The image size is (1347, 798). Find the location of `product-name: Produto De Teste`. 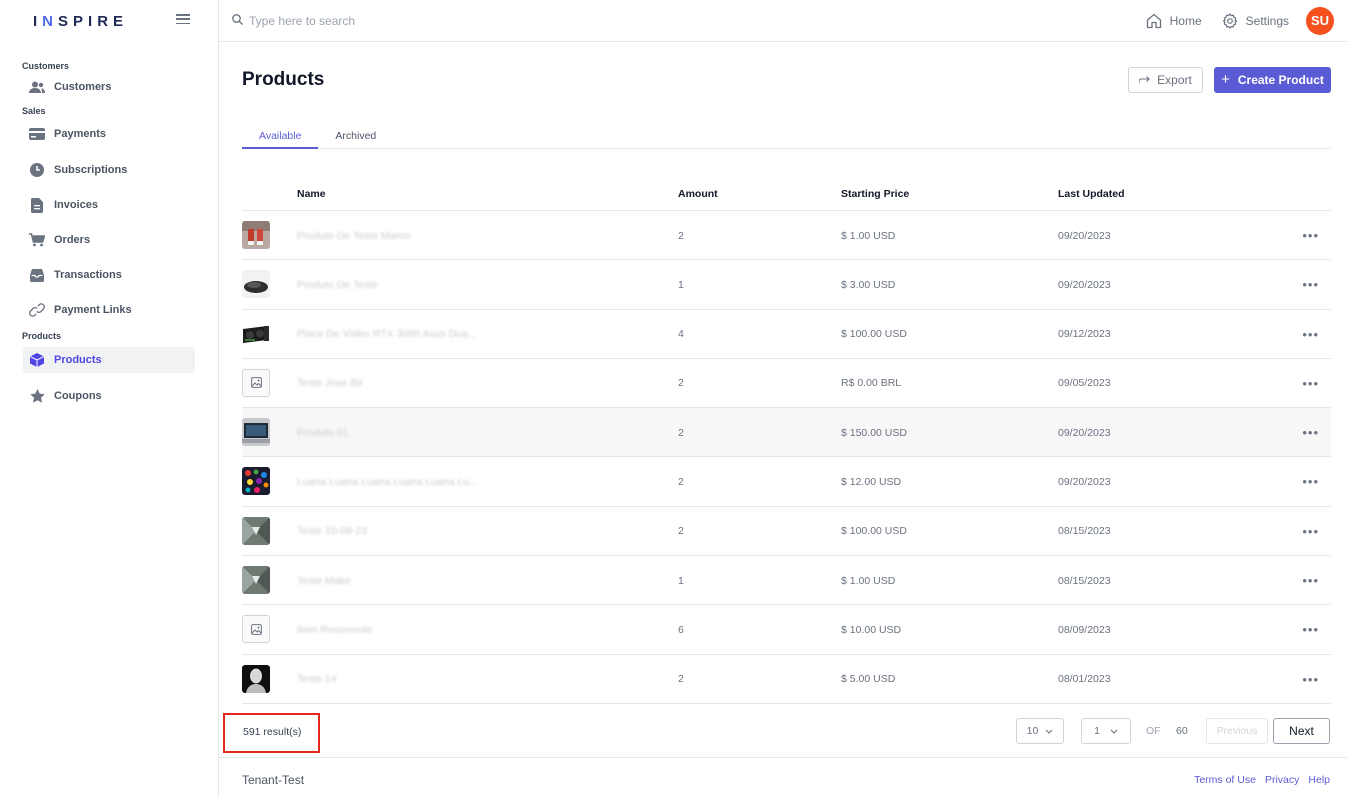

product-name: Produto De Teste is located at coordinates (337, 284).